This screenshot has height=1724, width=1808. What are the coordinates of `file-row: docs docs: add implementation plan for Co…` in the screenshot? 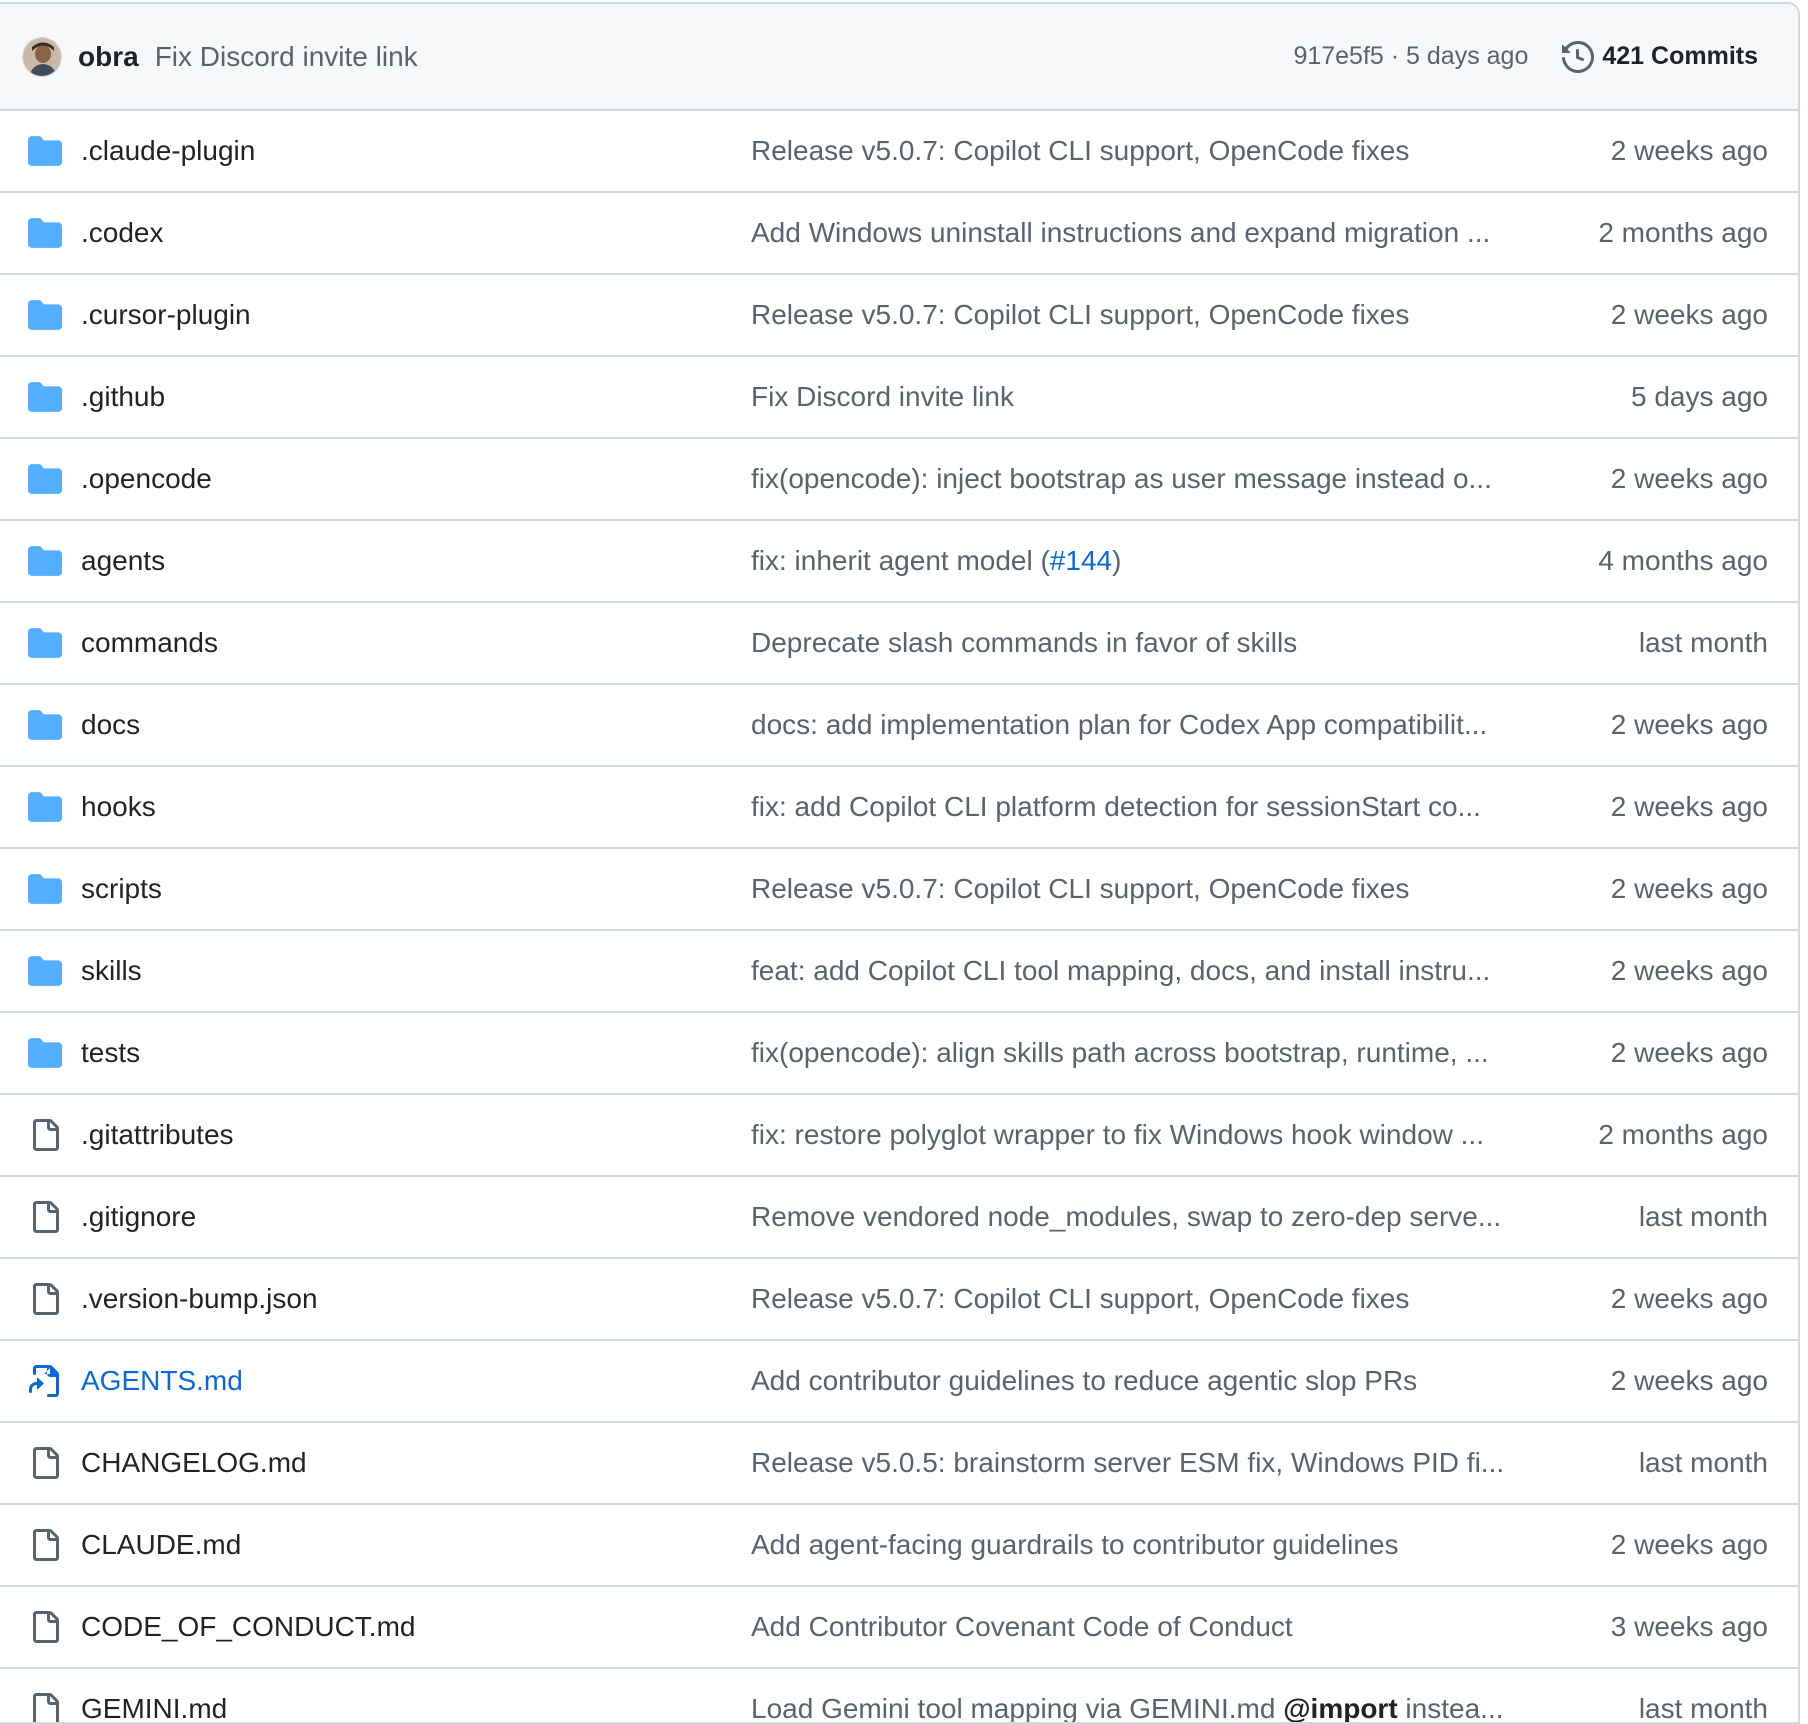 It's located at (899, 726).